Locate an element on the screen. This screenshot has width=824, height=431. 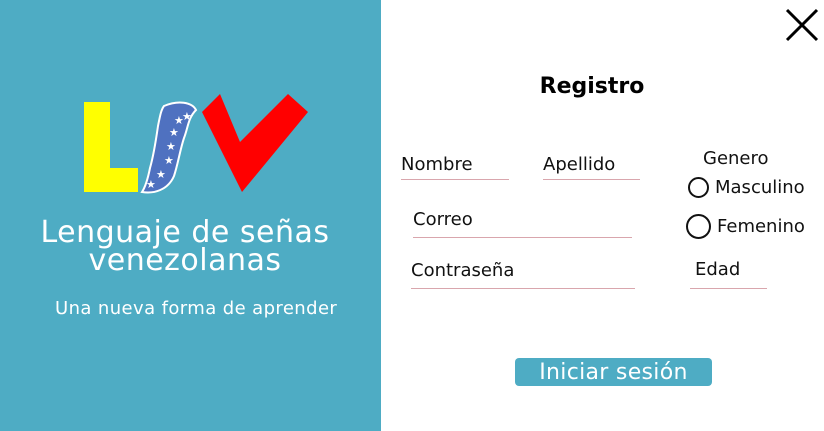
brand-subtitle: Una nueva forma de aprender is located at coordinates (196, 308).